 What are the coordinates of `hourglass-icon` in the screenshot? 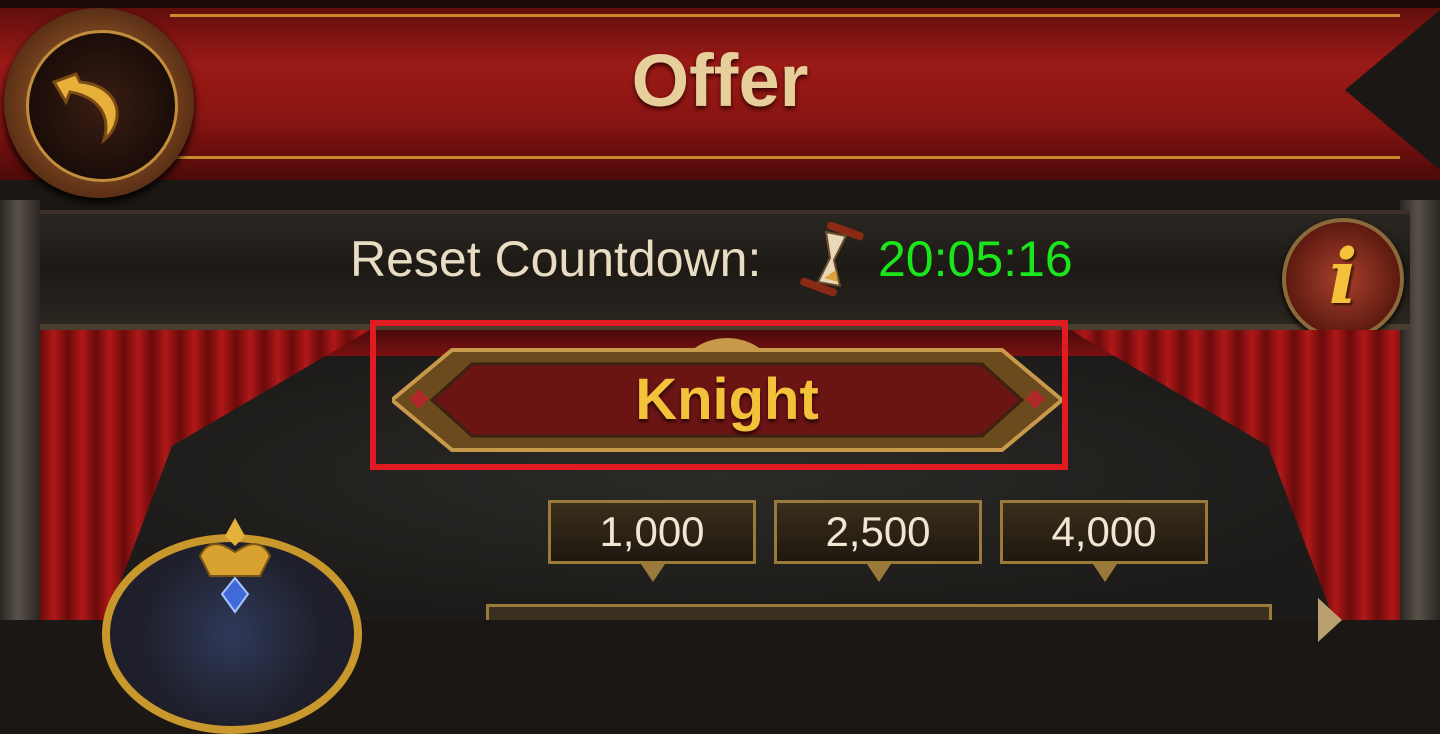 It's located at (832, 259).